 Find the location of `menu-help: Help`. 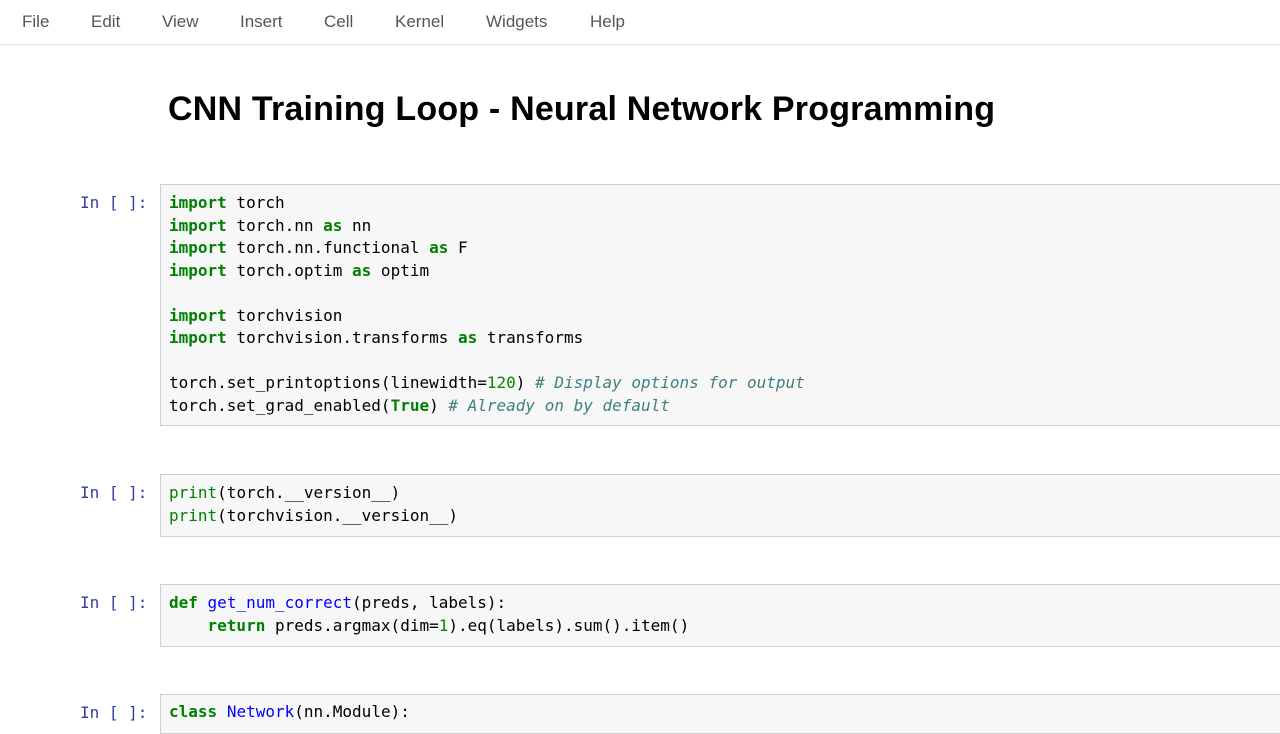

menu-help: Help is located at coordinates (607, 22).